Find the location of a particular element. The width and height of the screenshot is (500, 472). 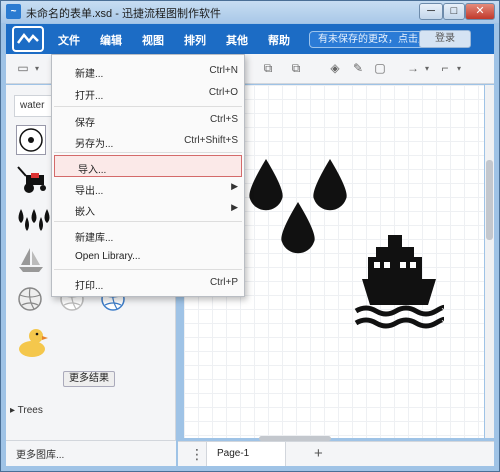

menu-item-shortcut: Ctrl+N is located at coordinates (223, 70).